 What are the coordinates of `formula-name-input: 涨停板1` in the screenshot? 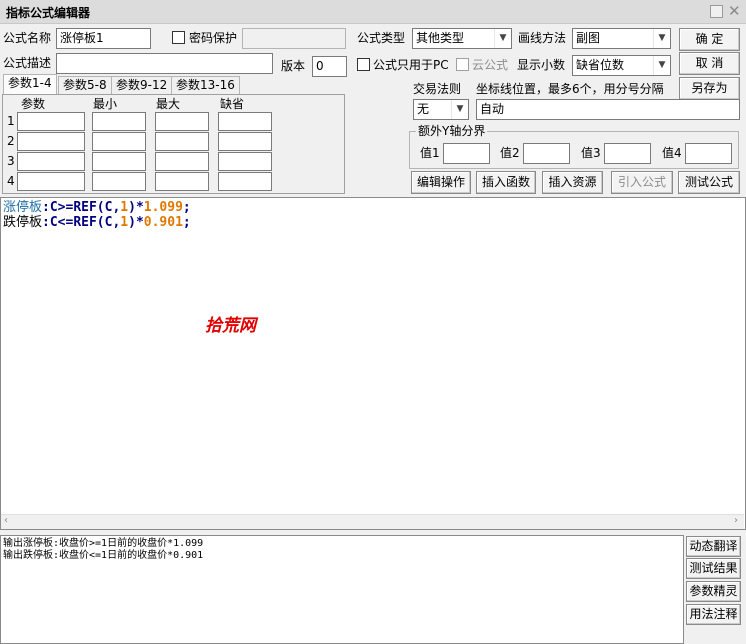 It's located at (103, 38).